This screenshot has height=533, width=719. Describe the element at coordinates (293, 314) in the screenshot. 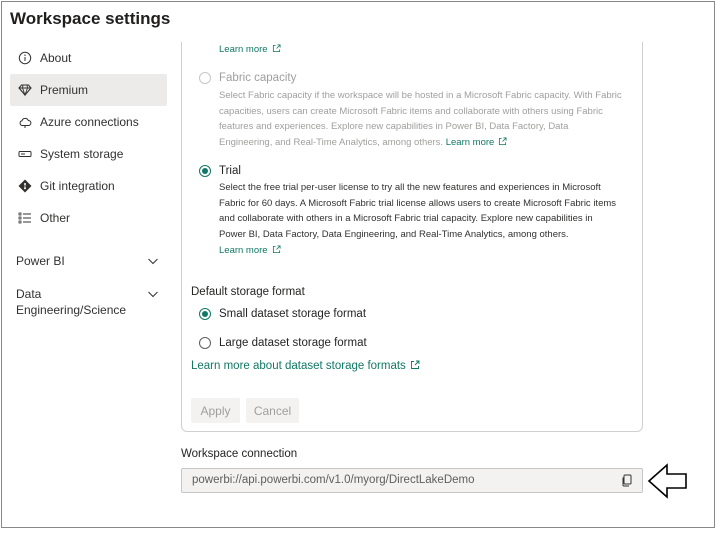

I see `small-storage-label: Small dataset storage format` at that location.